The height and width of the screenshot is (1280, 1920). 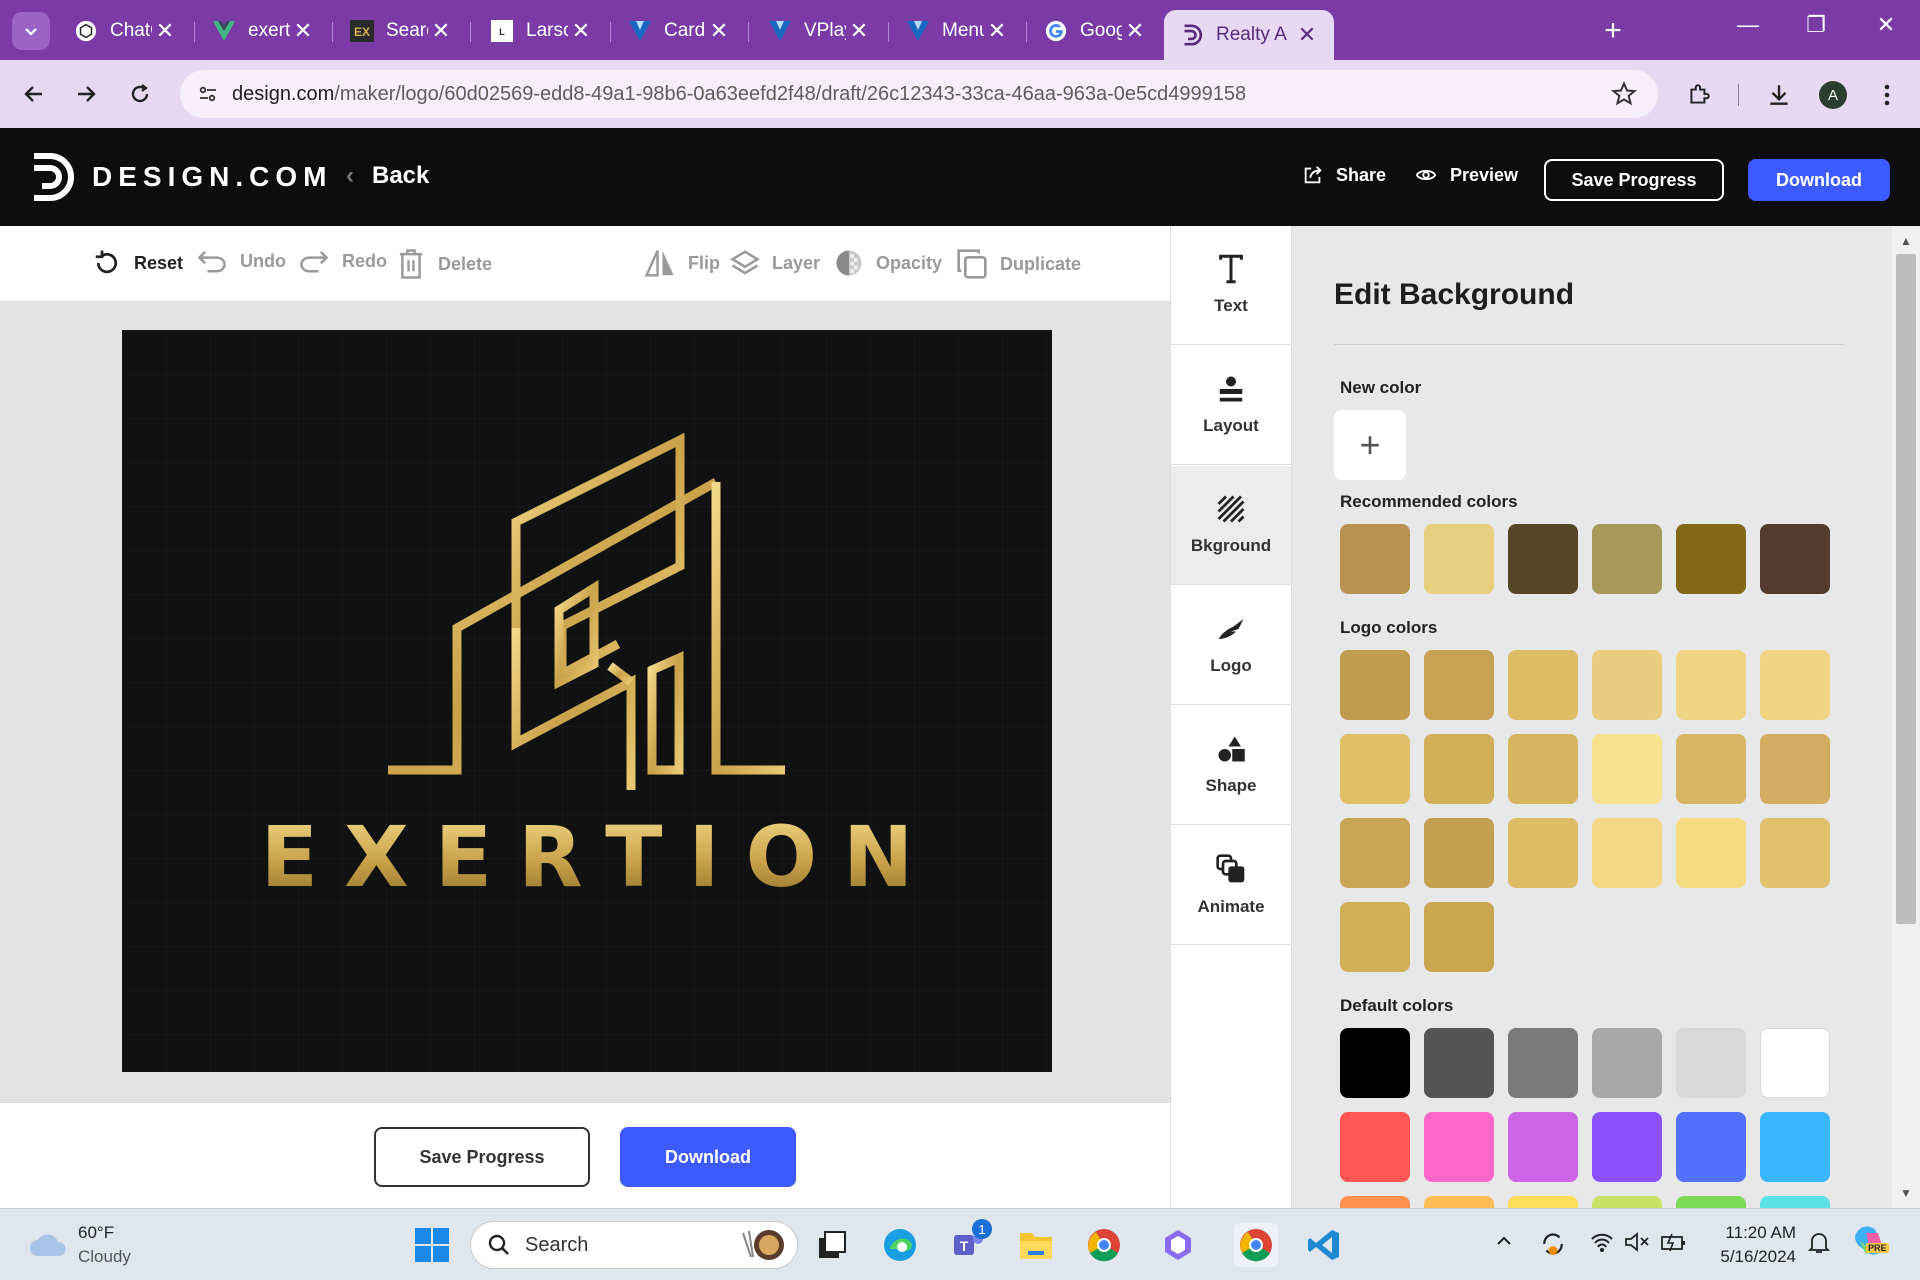 I want to click on show-hidden-icons-button, so click(x=1504, y=1243).